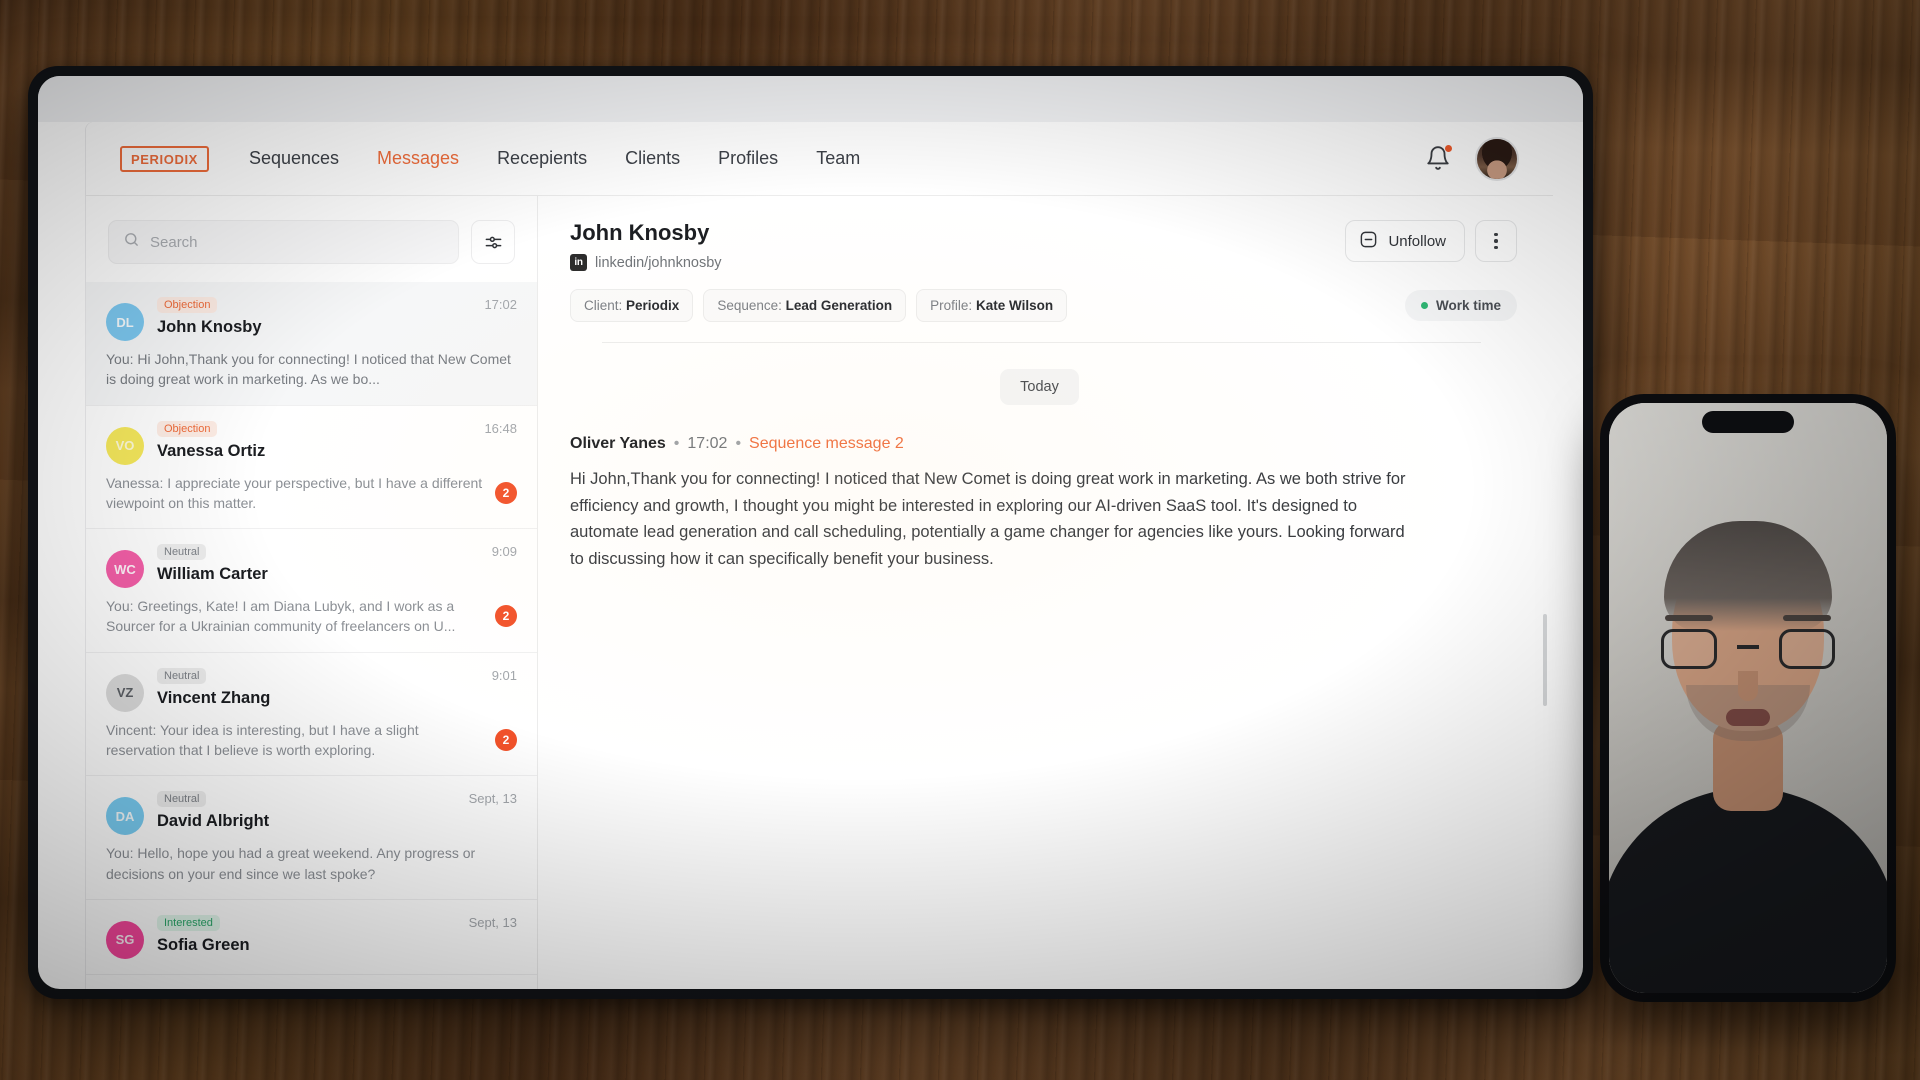 The height and width of the screenshot is (1080, 1920). I want to click on nav-item-recepients: Recepients, so click(542, 158).